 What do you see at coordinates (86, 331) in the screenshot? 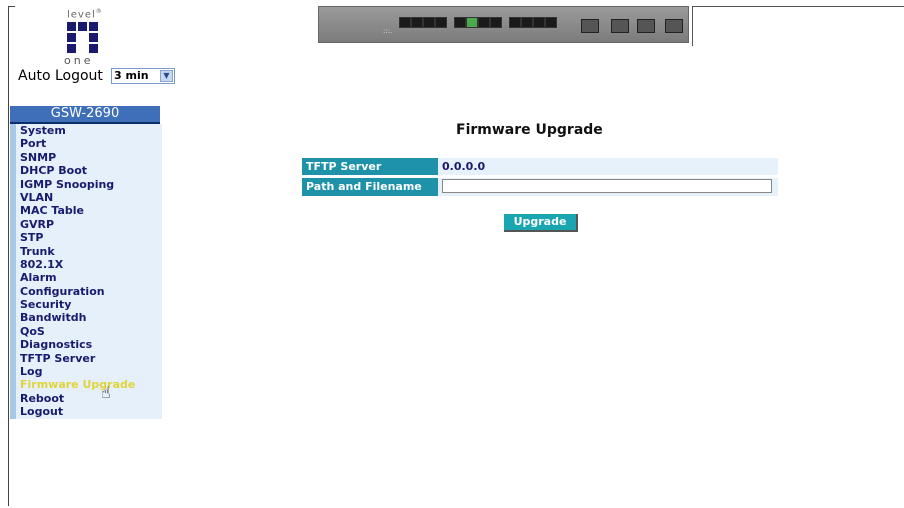
I see `sidebar-item-qos: QoS` at bounding box center [86, 331].